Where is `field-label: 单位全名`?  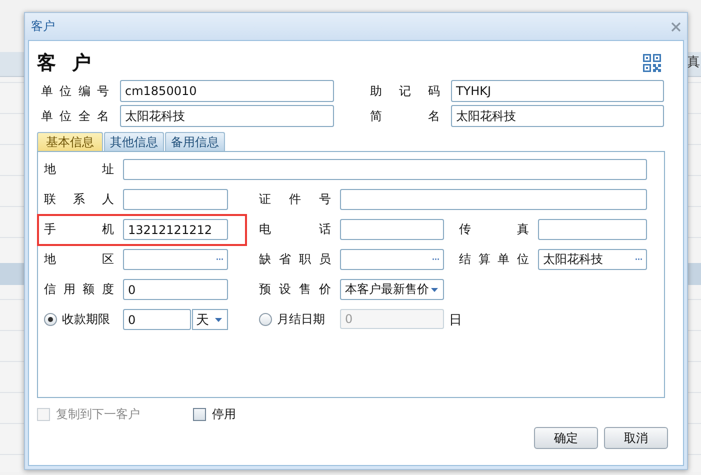 field-label: 单位全名 is located at coordinates (75, 116).